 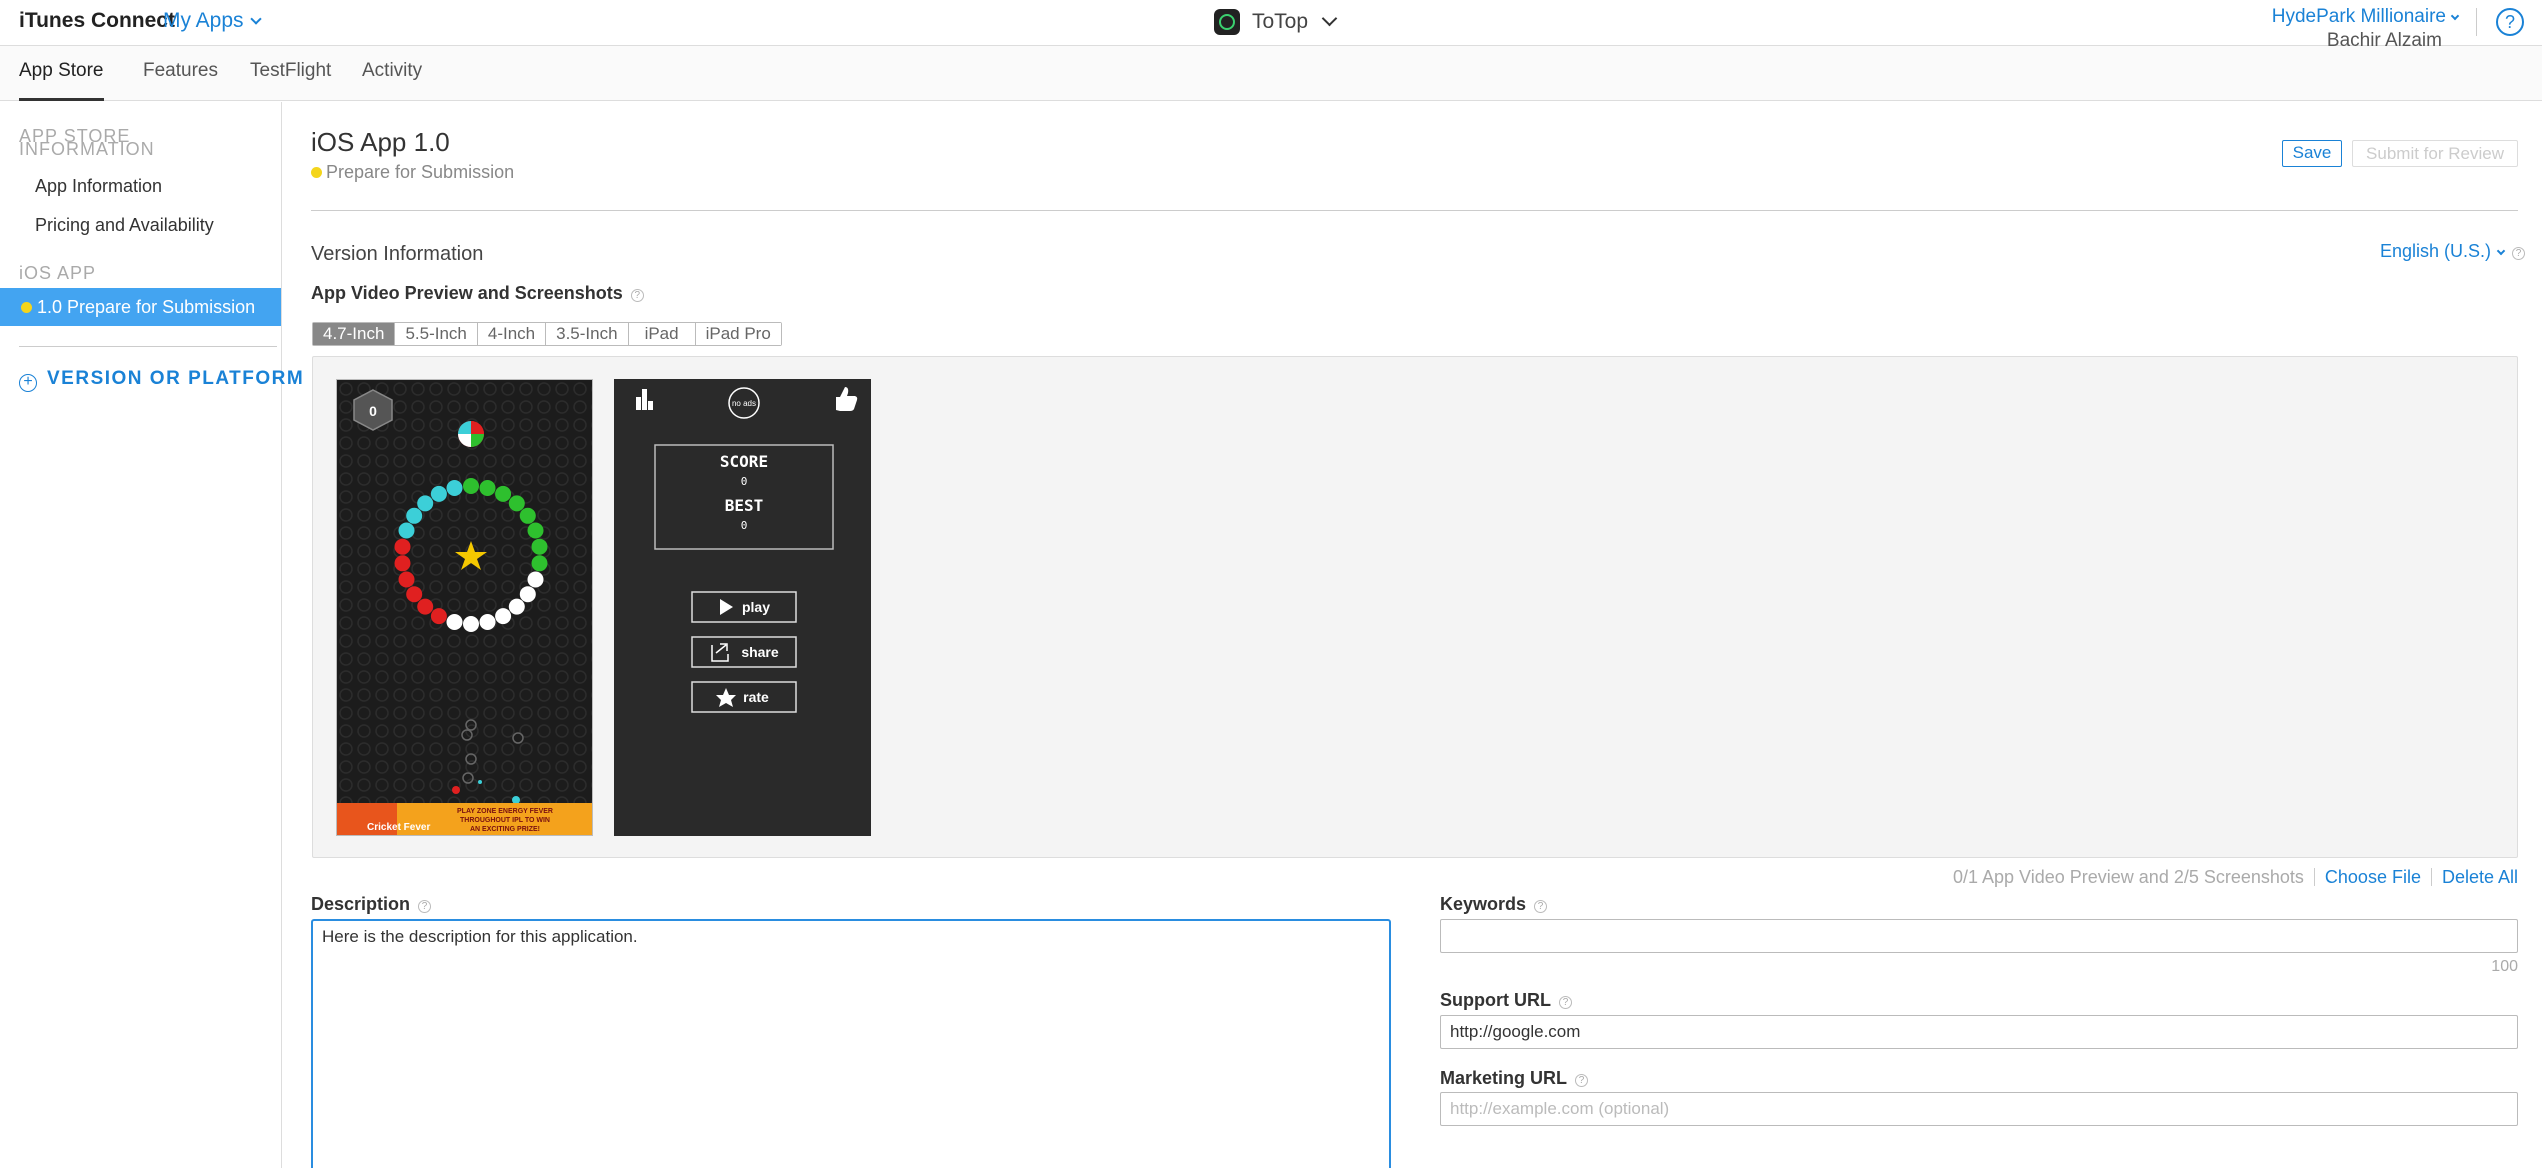 I want to click on sidebar-item-pricing: Pricing and Availability, so click(x=124, y=225).